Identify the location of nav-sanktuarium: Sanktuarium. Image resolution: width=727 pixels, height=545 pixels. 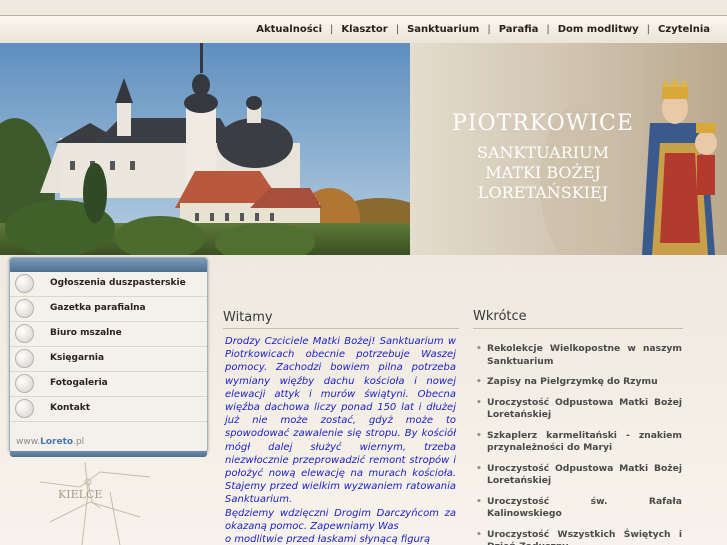
(443, 29).